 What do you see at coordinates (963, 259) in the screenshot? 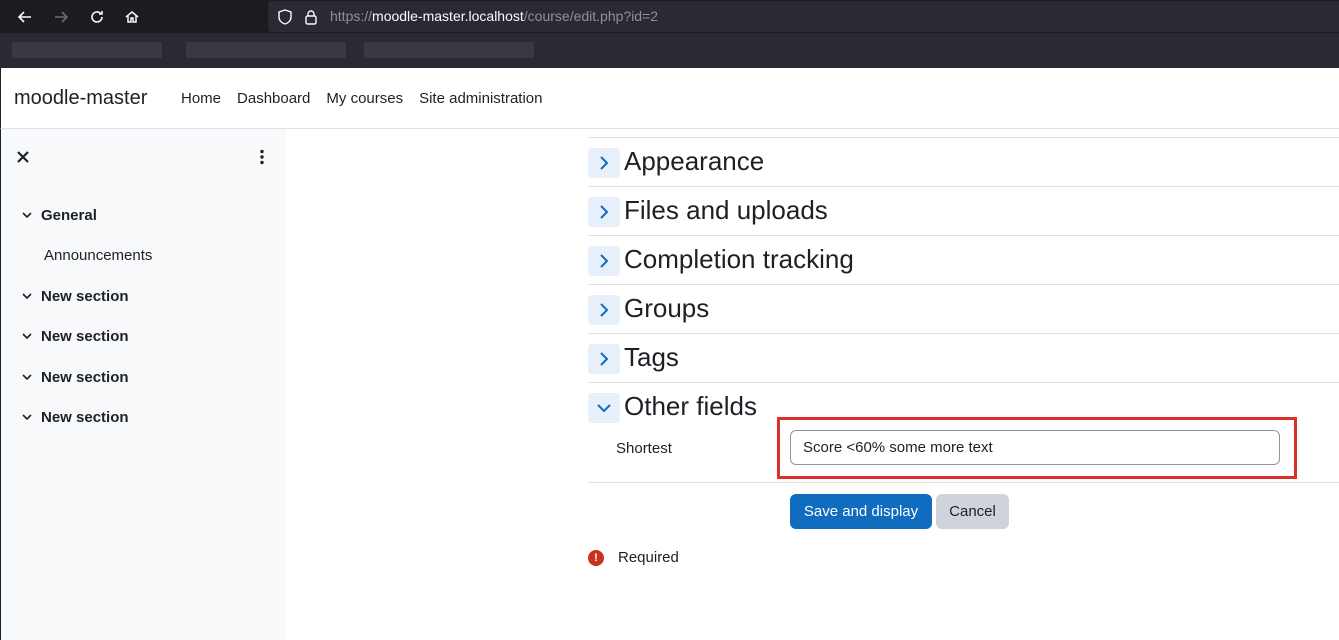
I see `section-completion-tracking: Completion tracking` at bounding box center [963, 259].